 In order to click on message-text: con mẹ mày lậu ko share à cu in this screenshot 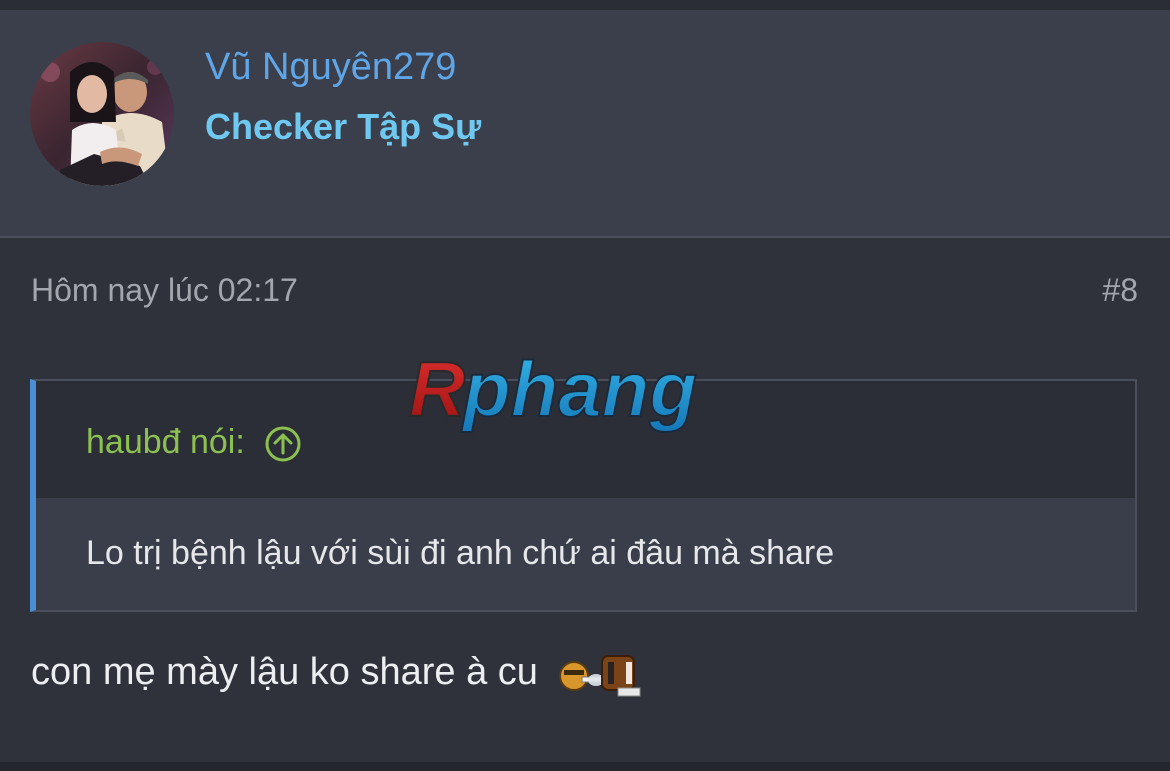, I will do `click(284, 672)`.